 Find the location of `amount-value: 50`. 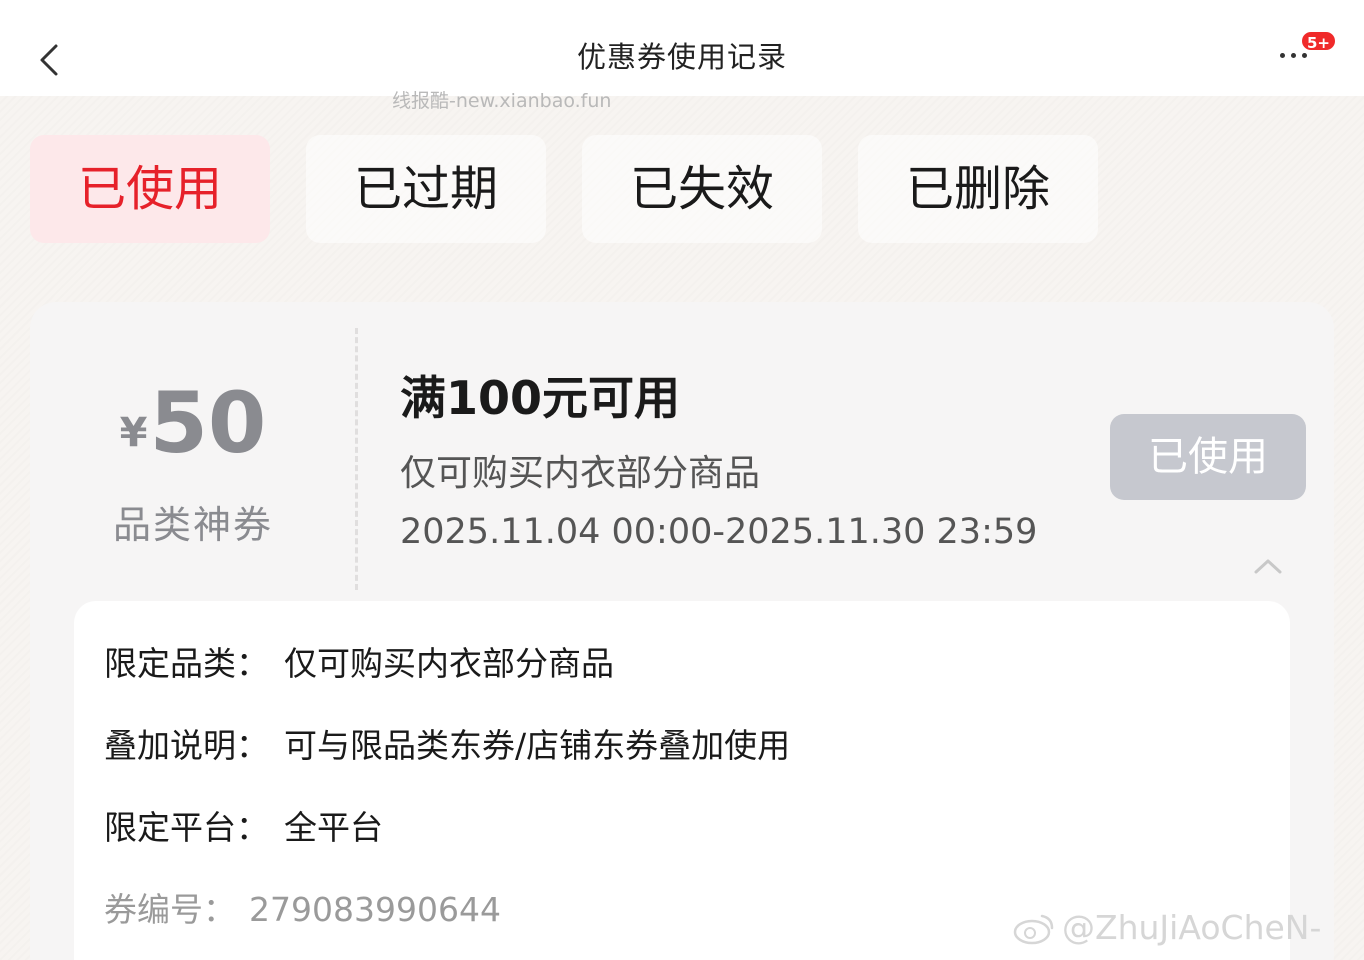

amount-value: 50 is located at coordinates (208, 423).